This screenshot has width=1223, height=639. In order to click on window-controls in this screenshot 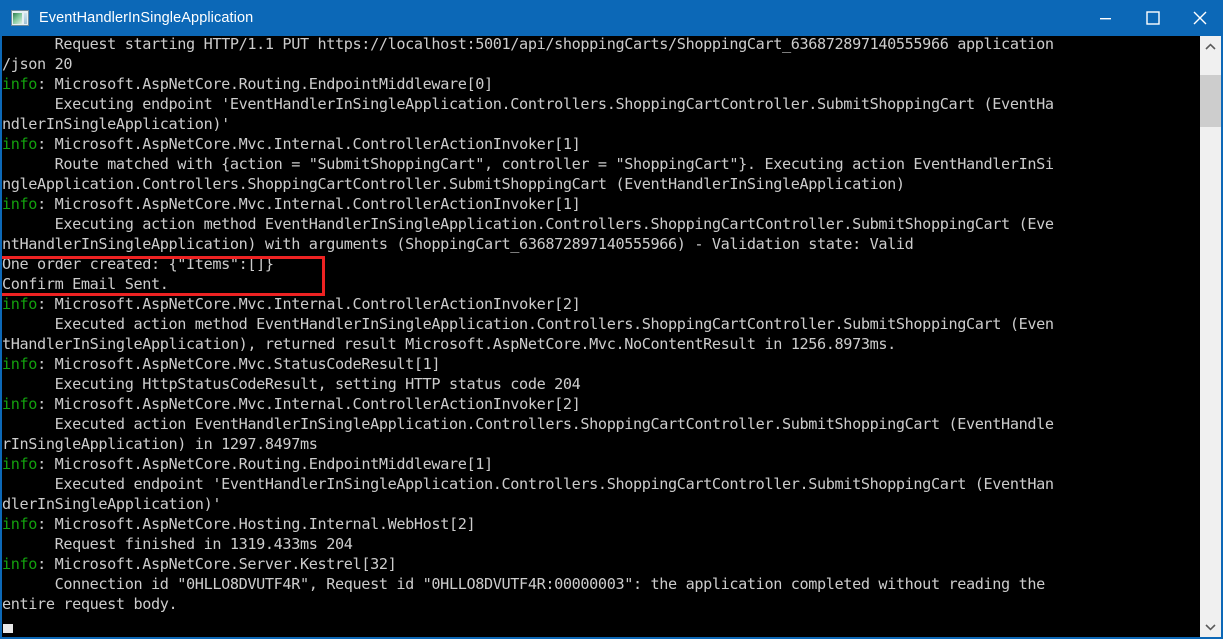, I will do `click(1152, 18)`.